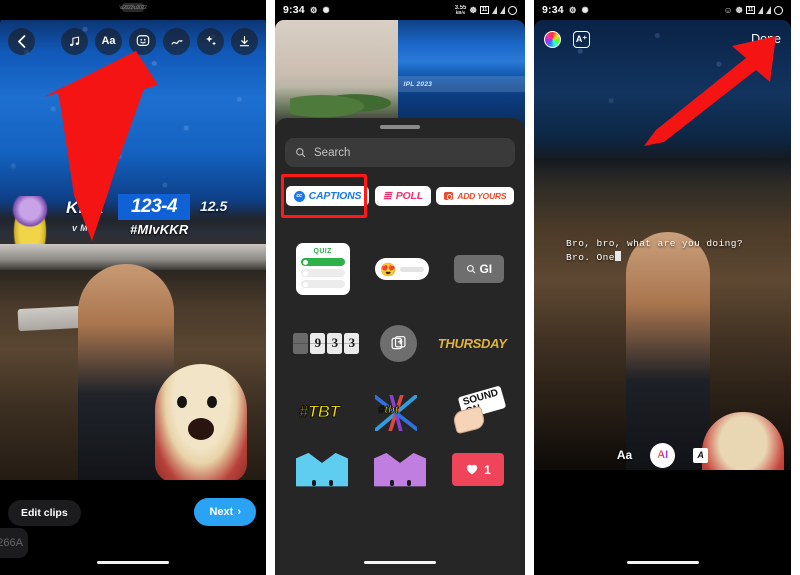  I want to click on sticker-row-quaternary: #TBT #tbt SOUND ON, so click(400, 410).